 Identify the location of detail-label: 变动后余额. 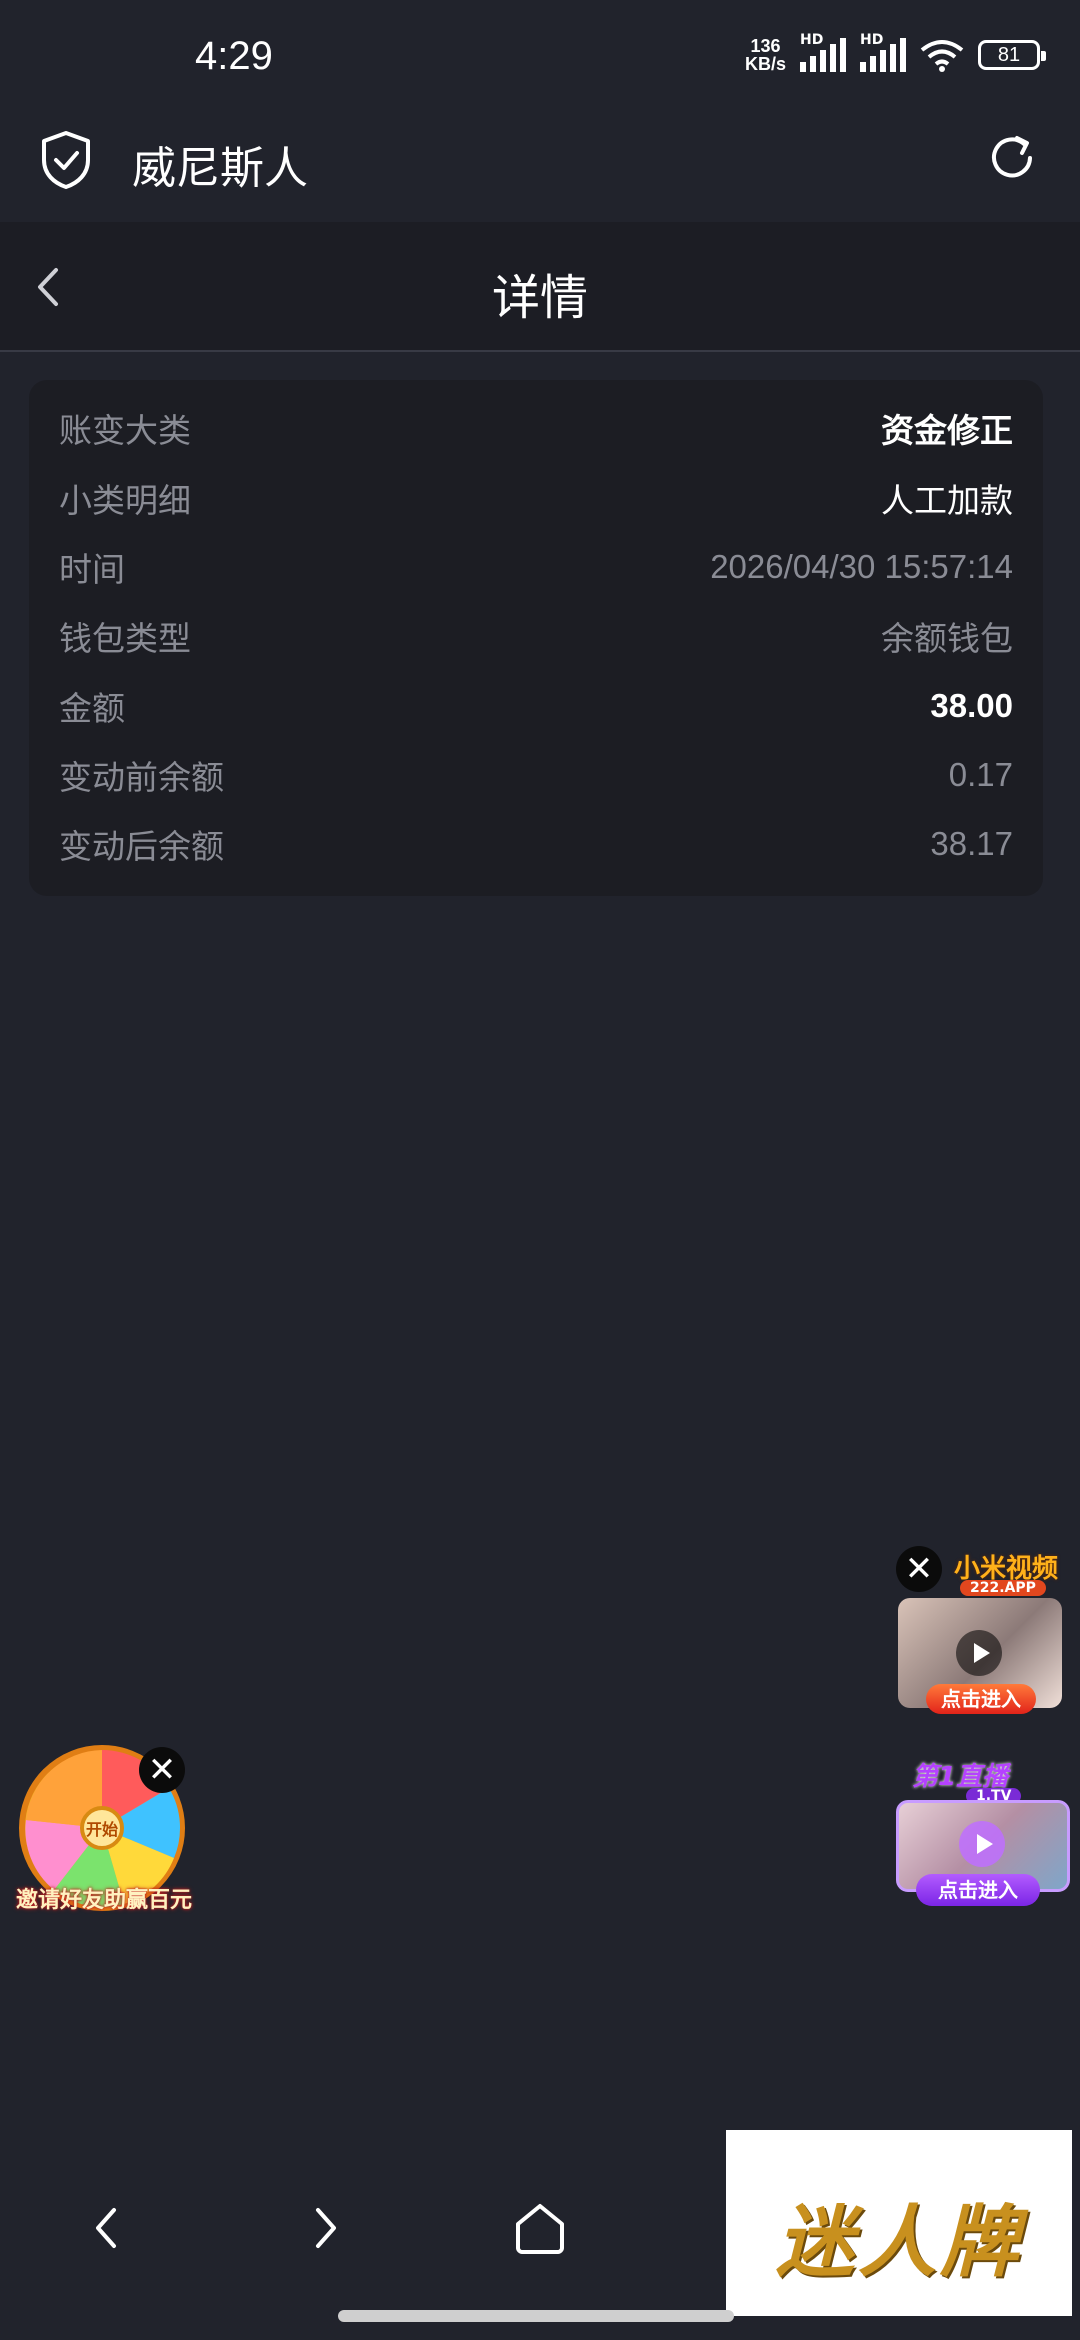
(141, 846).